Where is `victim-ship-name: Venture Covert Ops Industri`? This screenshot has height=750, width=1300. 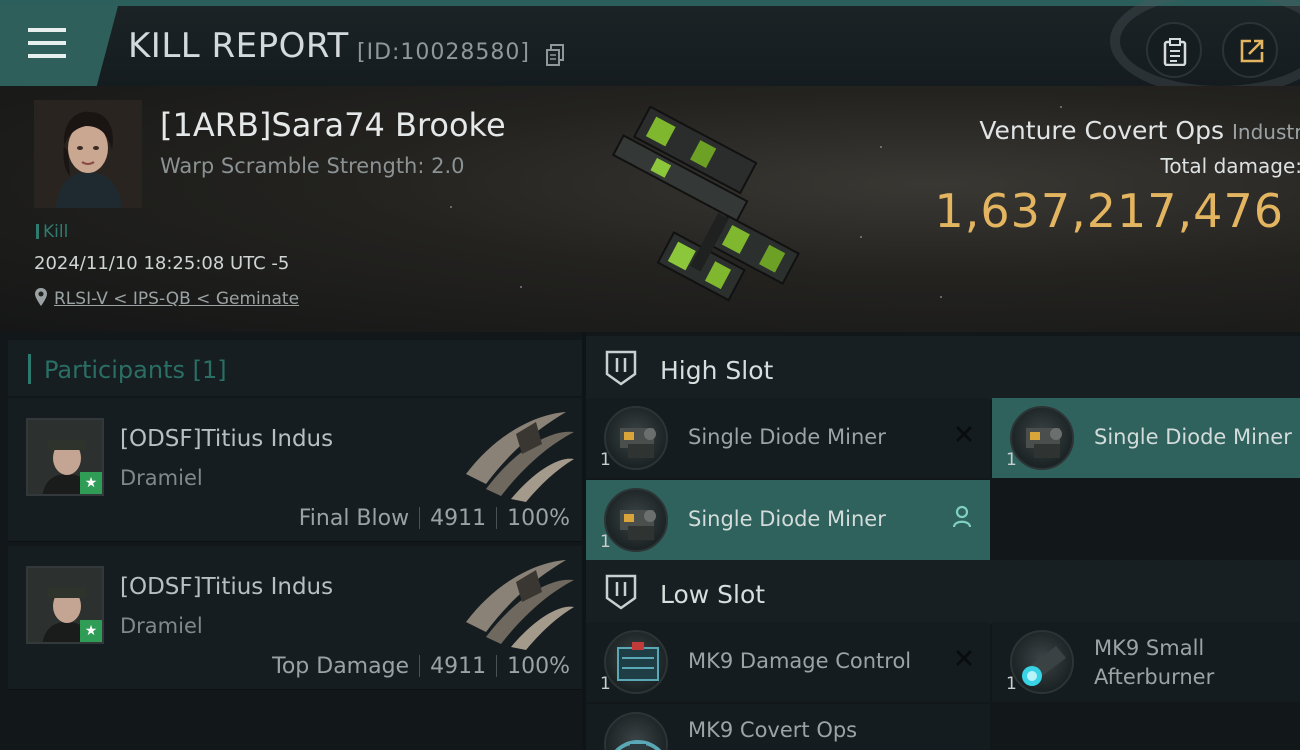 victim-ship-name: Venture Covert Ops Industri is located at coordinates (1139, 130).